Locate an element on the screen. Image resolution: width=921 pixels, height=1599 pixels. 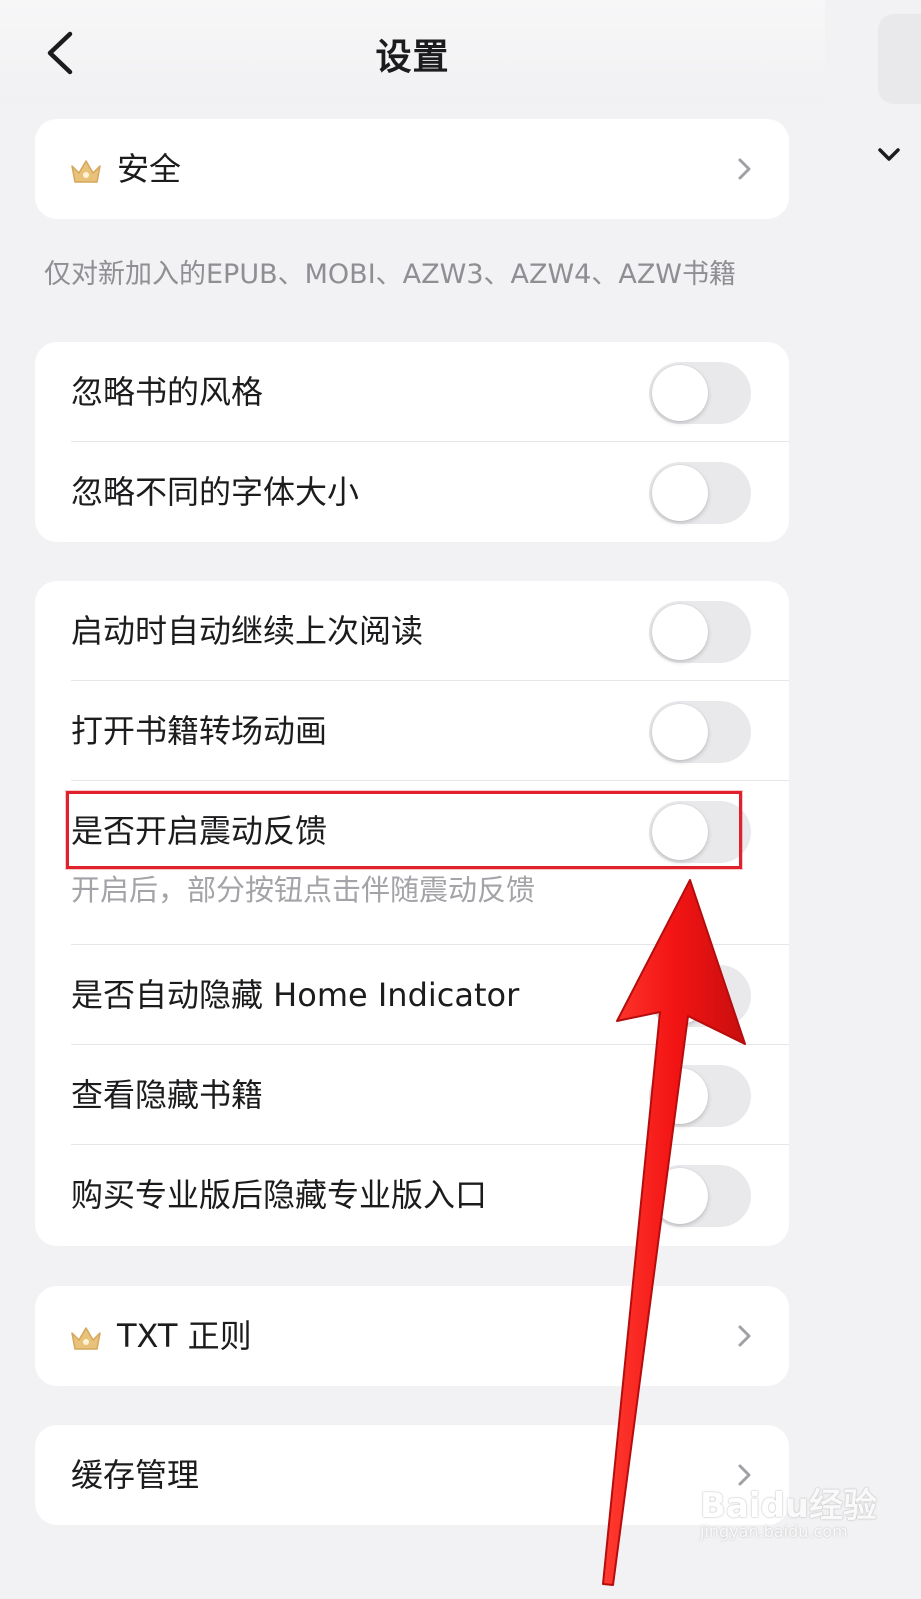
cache-management-label: 缓存管理 is located at coordinates (135, 1475).